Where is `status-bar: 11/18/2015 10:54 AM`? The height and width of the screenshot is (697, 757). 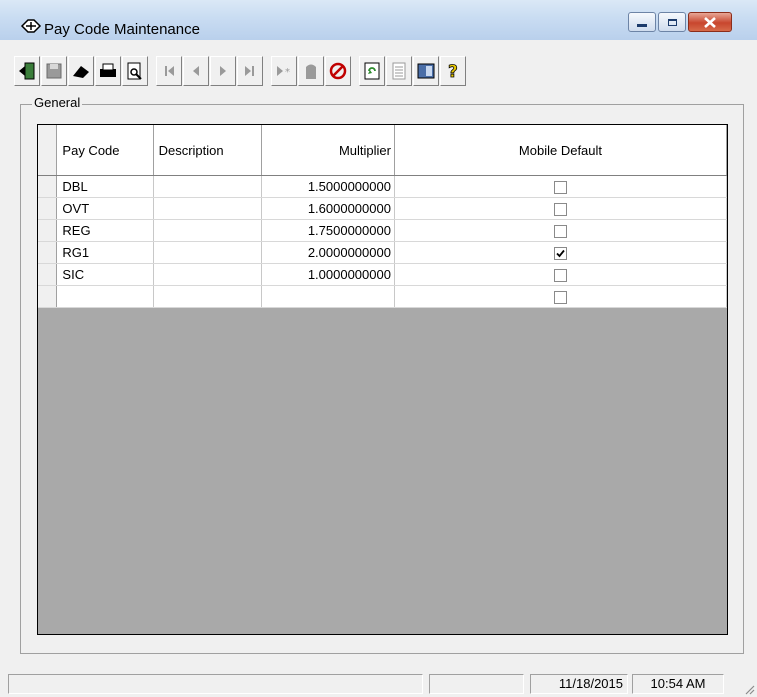
status-bar: 11/18/2015 10:54 AM is located at coordinates (378, 684).